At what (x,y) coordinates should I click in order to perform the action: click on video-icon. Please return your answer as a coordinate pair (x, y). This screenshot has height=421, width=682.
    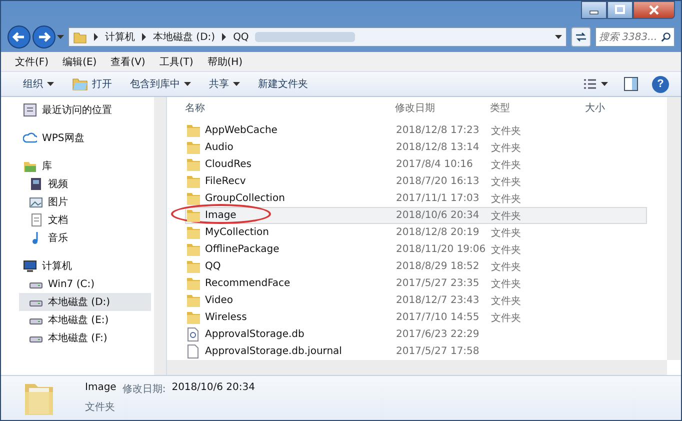
    Looking at the image, I should click on (36, 184).